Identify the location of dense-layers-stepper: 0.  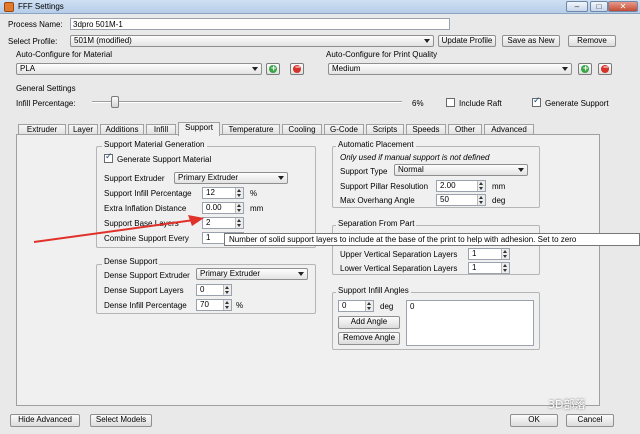
(214, 290).